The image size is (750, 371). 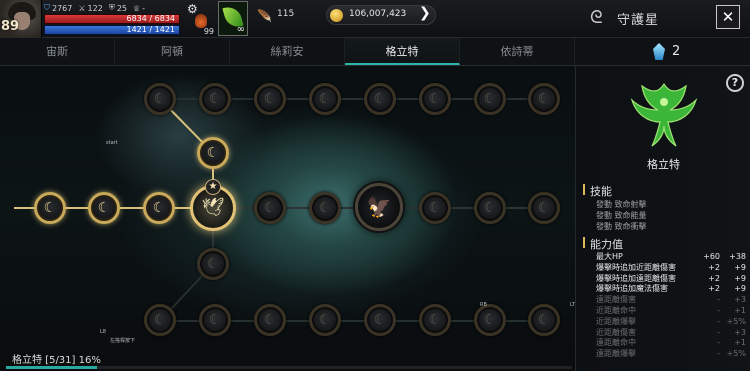 What do you see at coordinates (671, 343) in the screenshot?
I see `ability-row: 遠距離命中 - +1` at bounding box center [671, 343].